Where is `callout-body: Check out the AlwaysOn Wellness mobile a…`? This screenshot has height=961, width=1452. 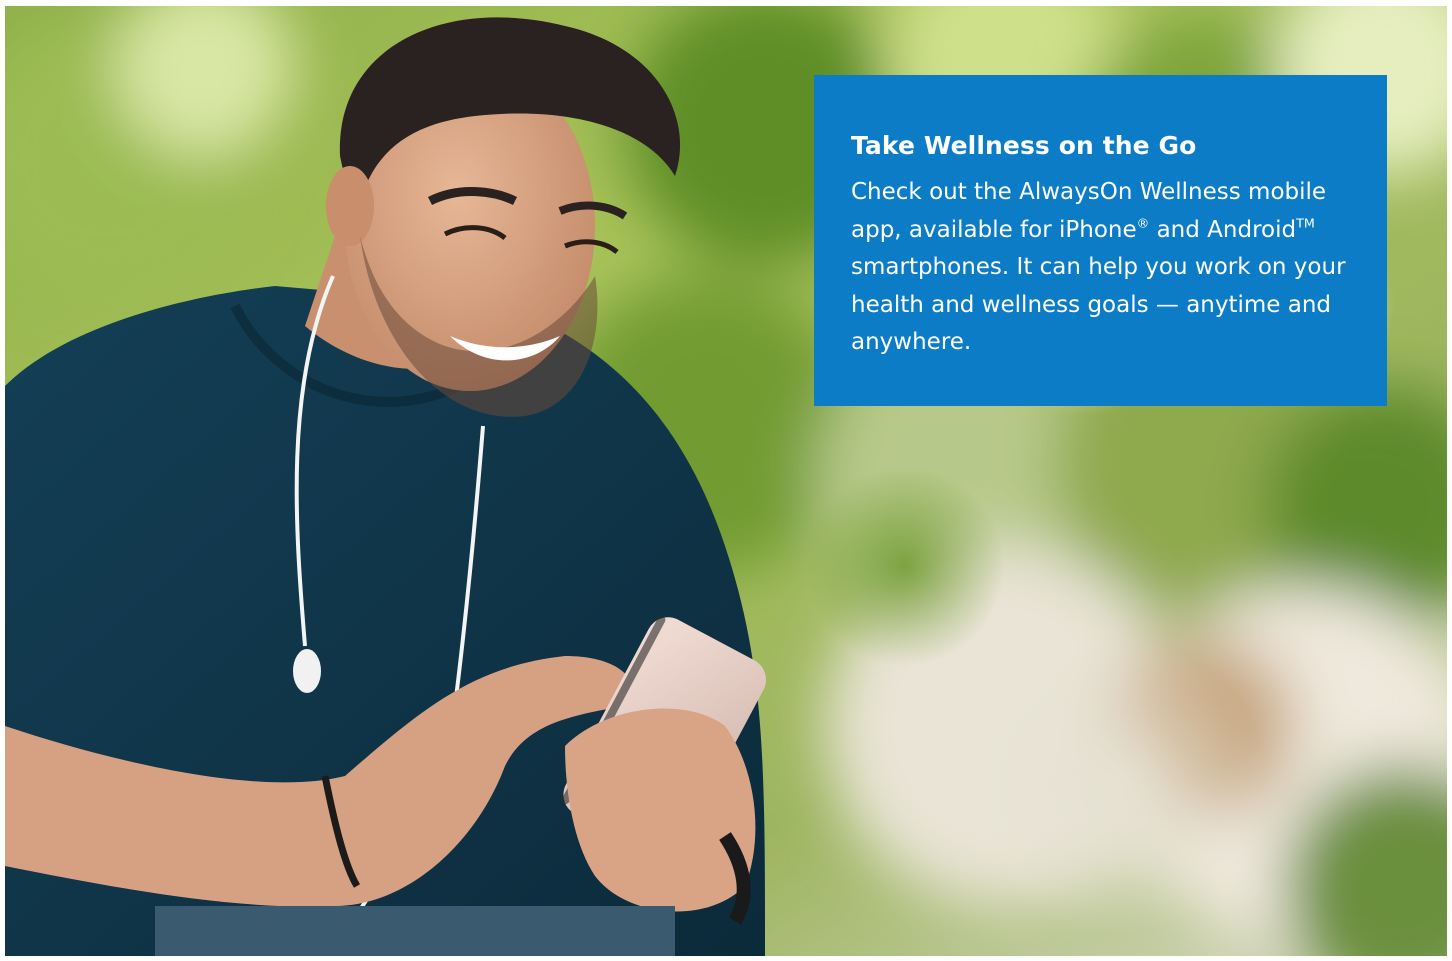
callout-body: Check out the AlwaysOn Wellness mobile a… is located at coordinates (1104, 268).